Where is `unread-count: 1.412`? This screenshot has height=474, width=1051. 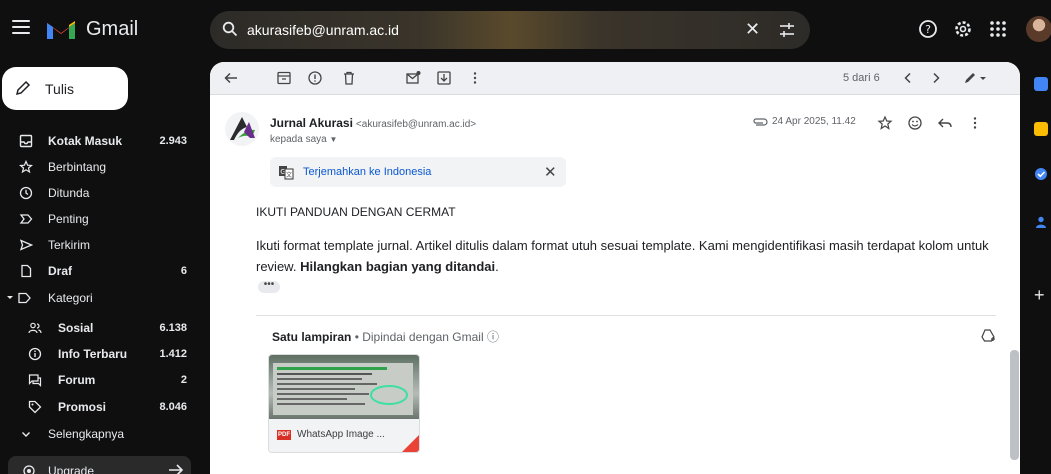
unread-count: 1.412 is located at coordinates (173, 354).